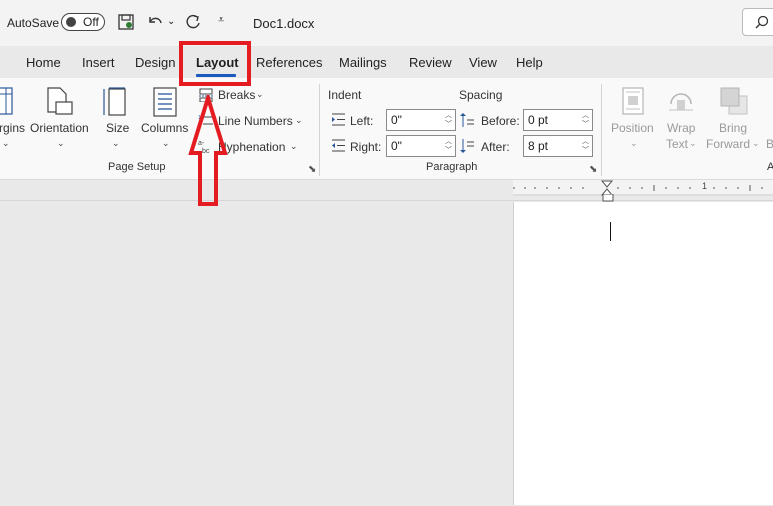 Image resolution: width=773 pixels, height=506 pixels. I want to click on indent-right-icon, so click(338, 145).